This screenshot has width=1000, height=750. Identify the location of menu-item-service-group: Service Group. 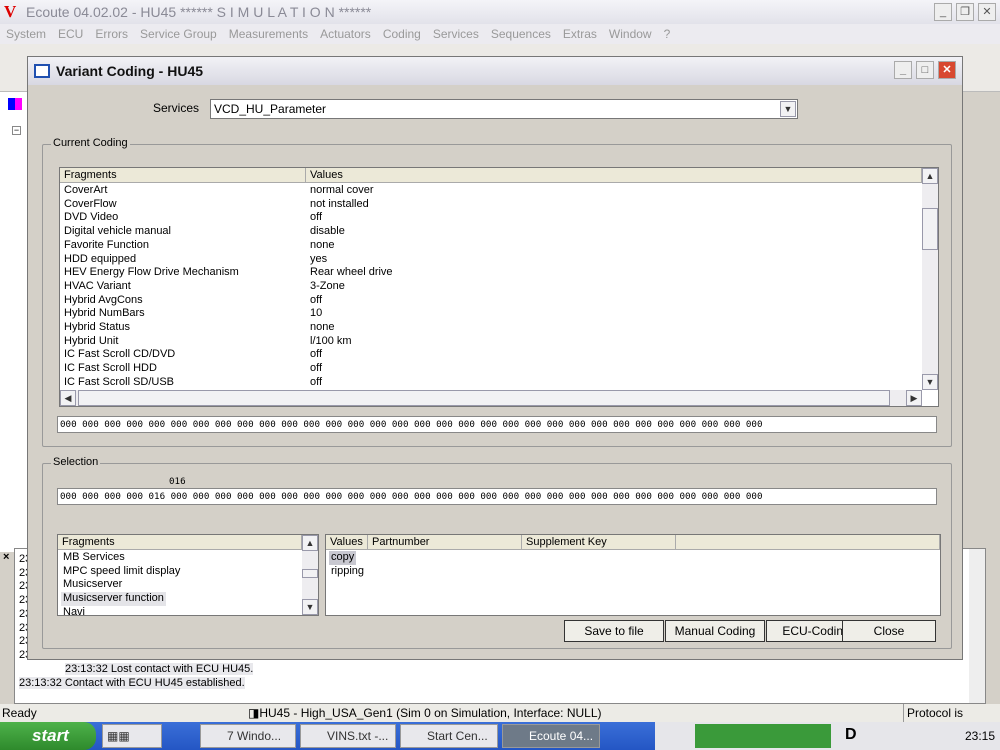
(178, 34).